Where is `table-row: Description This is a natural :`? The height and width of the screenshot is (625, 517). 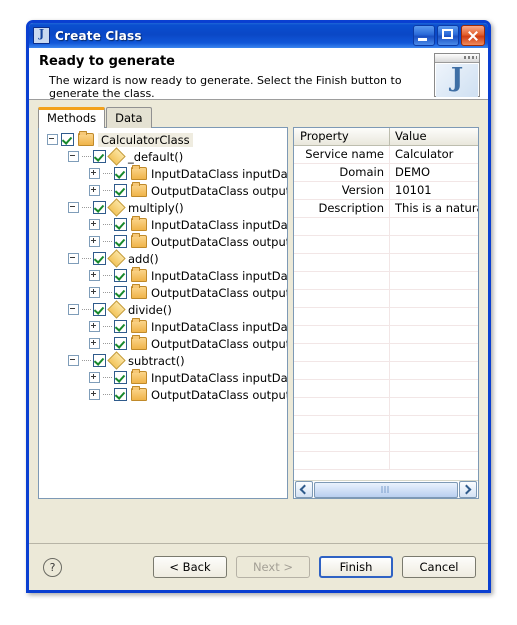
table-row: Description This is a natural : is located at coordinates (386, 209).